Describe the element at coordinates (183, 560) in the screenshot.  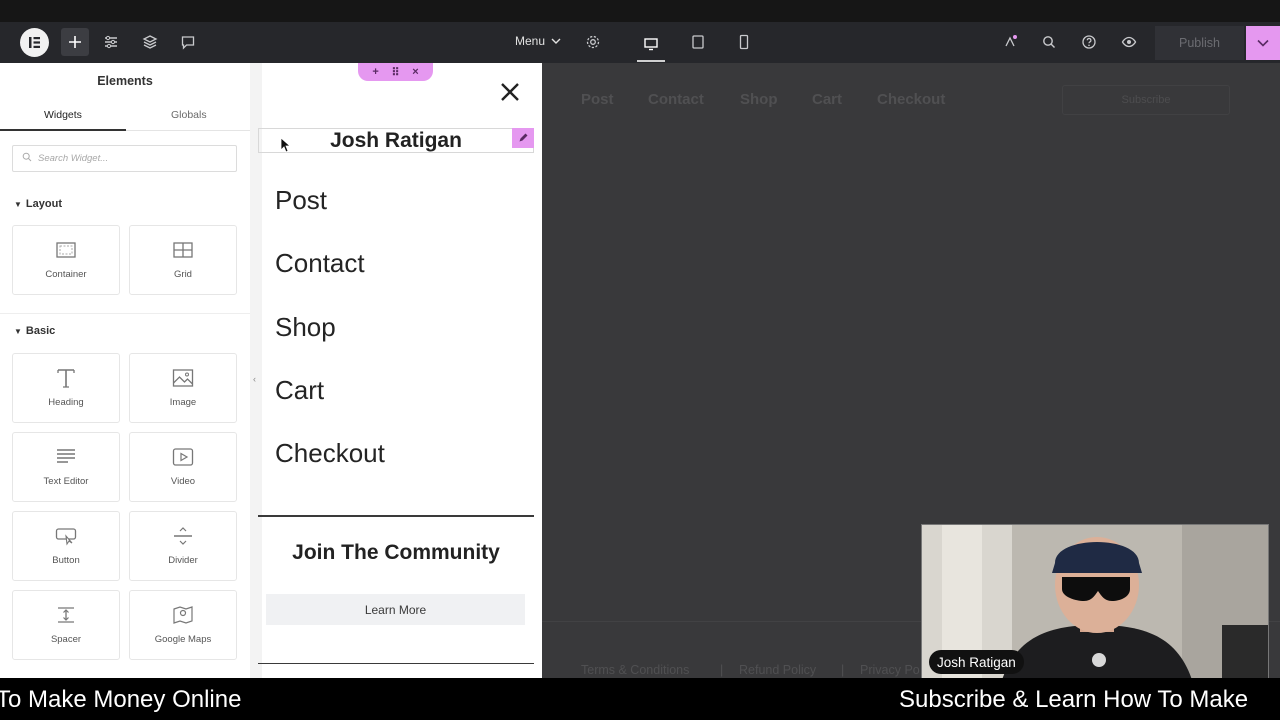
I see `widget-label: Divider` at that location.